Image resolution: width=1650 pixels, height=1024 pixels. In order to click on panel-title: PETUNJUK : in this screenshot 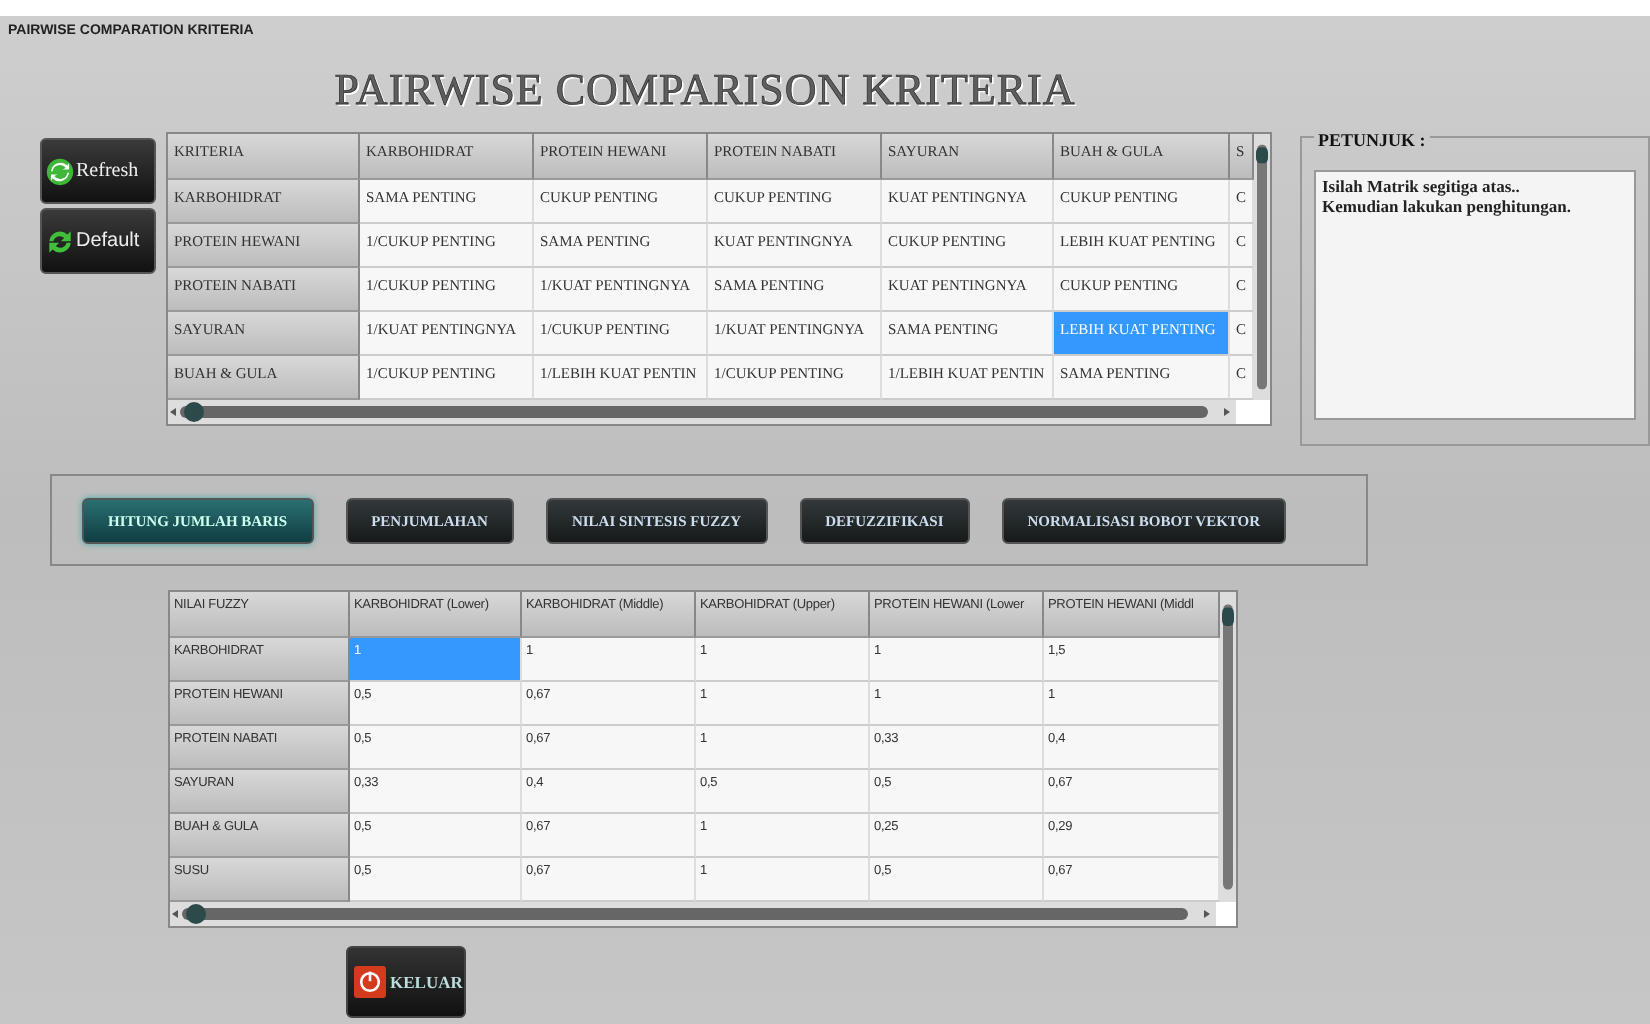, I will do `click(1372, 140)`.